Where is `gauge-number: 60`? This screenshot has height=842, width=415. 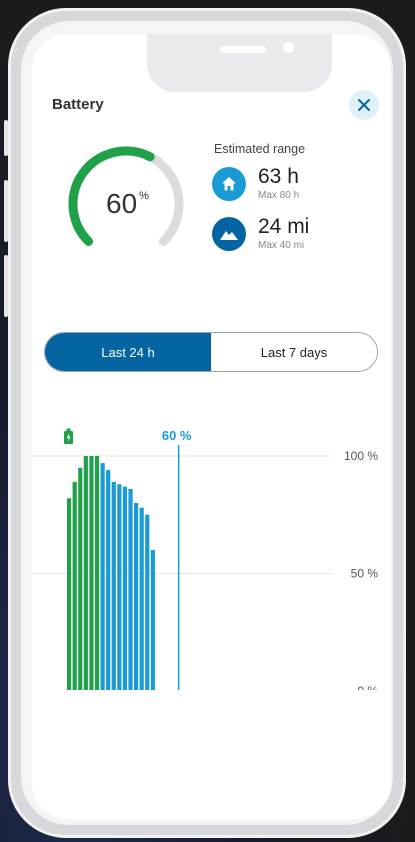
gauge-number: 60 is located at coordinates (122, 203).